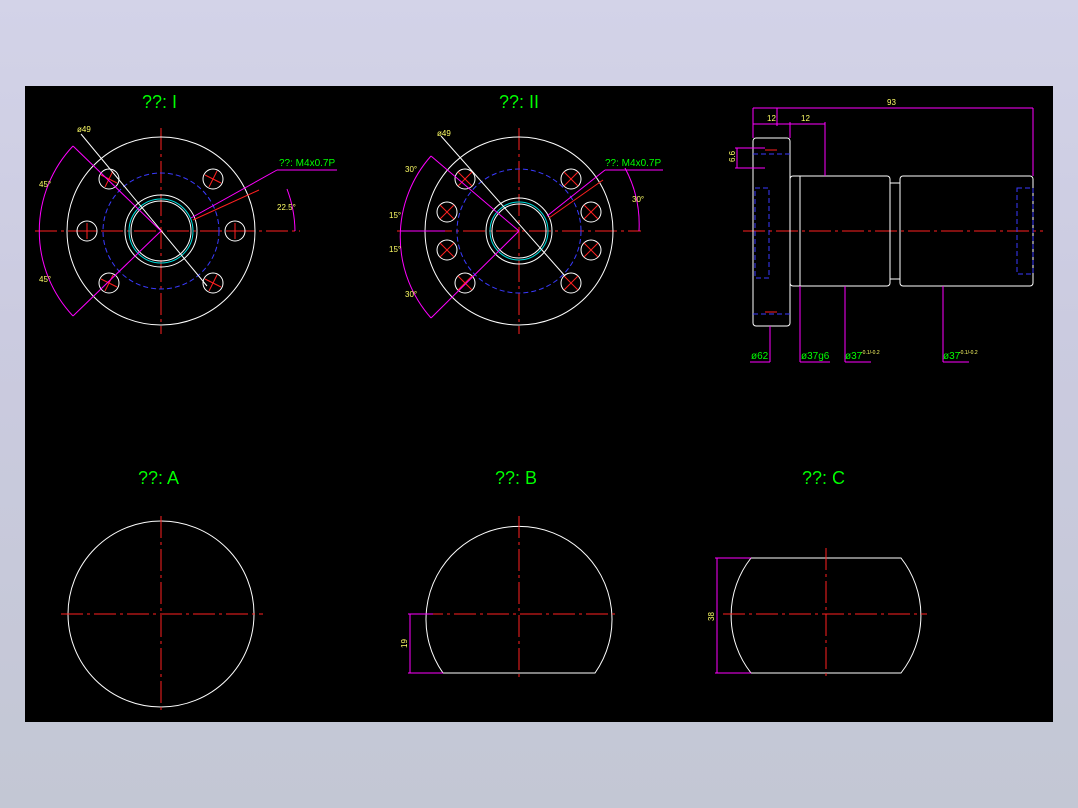 The image size is (1078, 808). What do you see at coordinates (159, 102) in the screenshot?
I see `view-1-title: ??: I` at bounding box center [159, 102].